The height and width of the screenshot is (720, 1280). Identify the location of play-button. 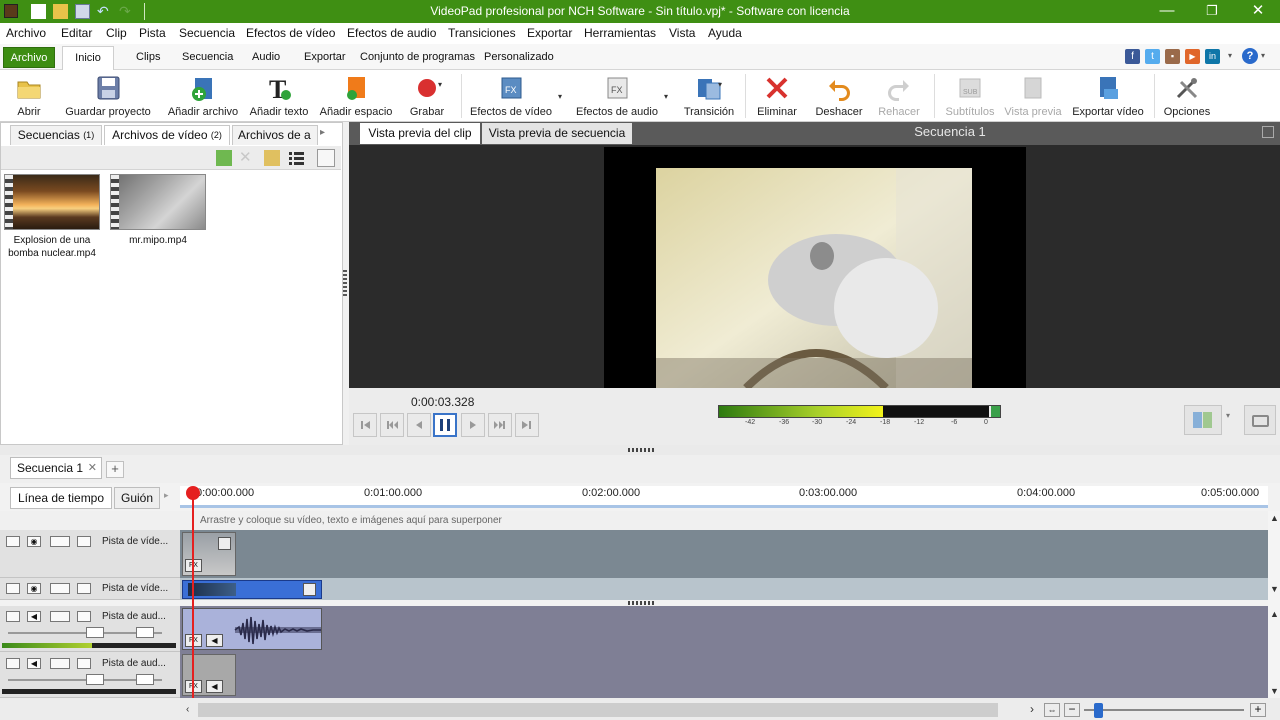
(473, 425).